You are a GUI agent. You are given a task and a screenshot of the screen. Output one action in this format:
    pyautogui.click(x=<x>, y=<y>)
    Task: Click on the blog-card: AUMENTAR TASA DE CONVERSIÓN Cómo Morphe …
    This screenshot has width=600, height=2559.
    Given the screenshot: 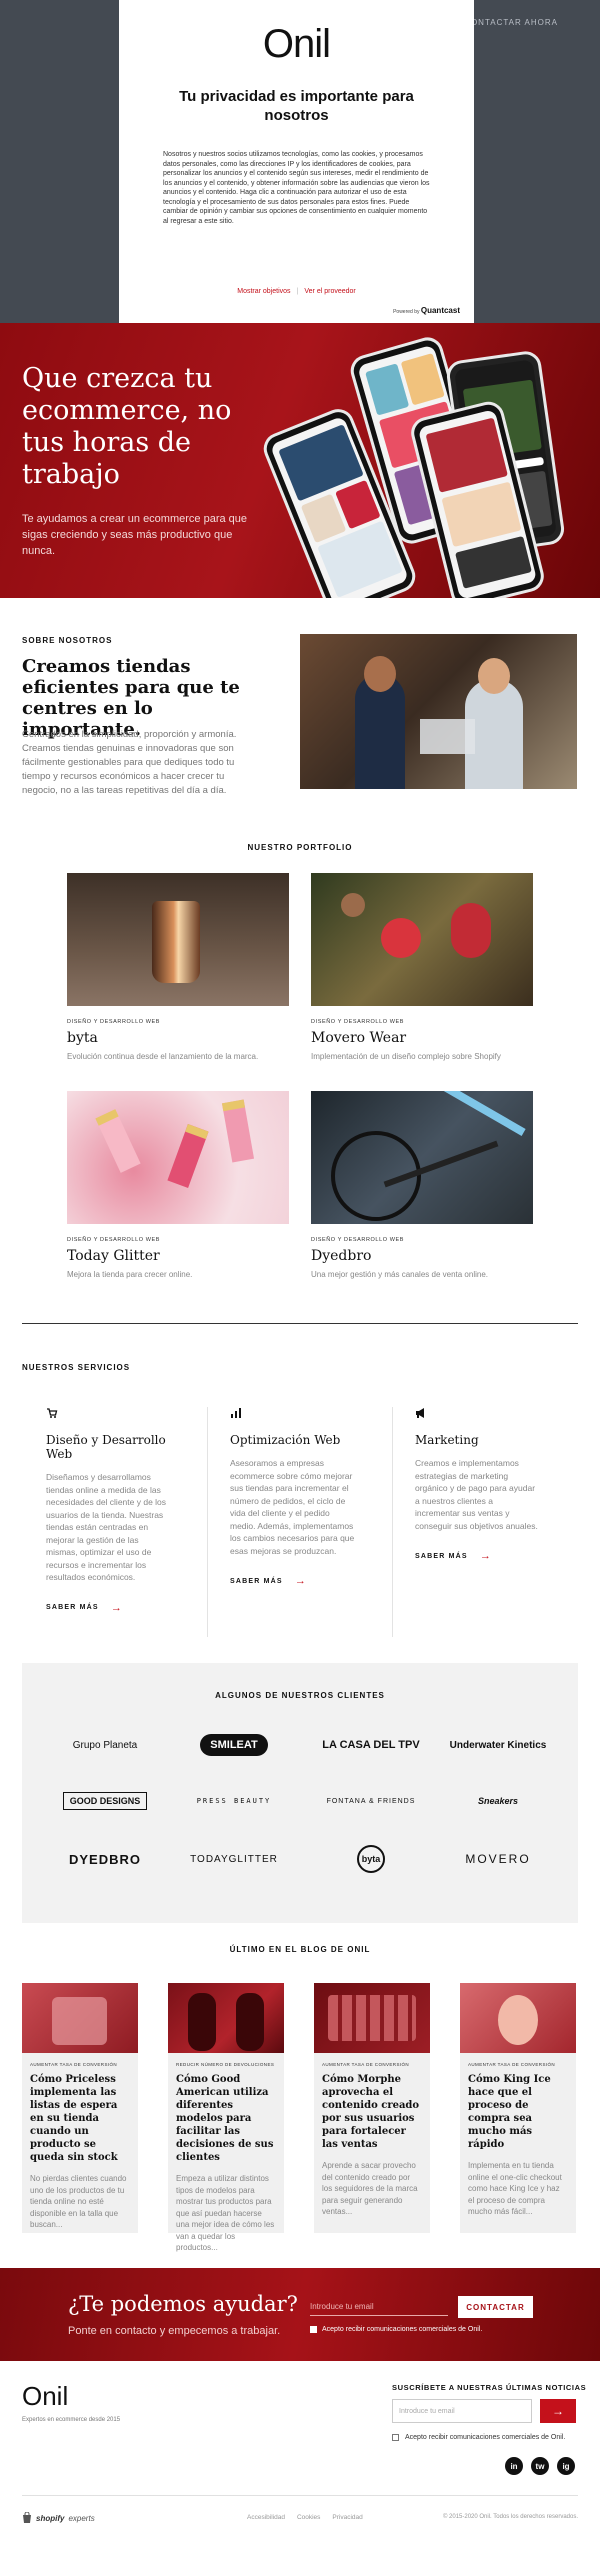 What is the action you would take?
    pyautogui.click(x=372, y=2108)
    